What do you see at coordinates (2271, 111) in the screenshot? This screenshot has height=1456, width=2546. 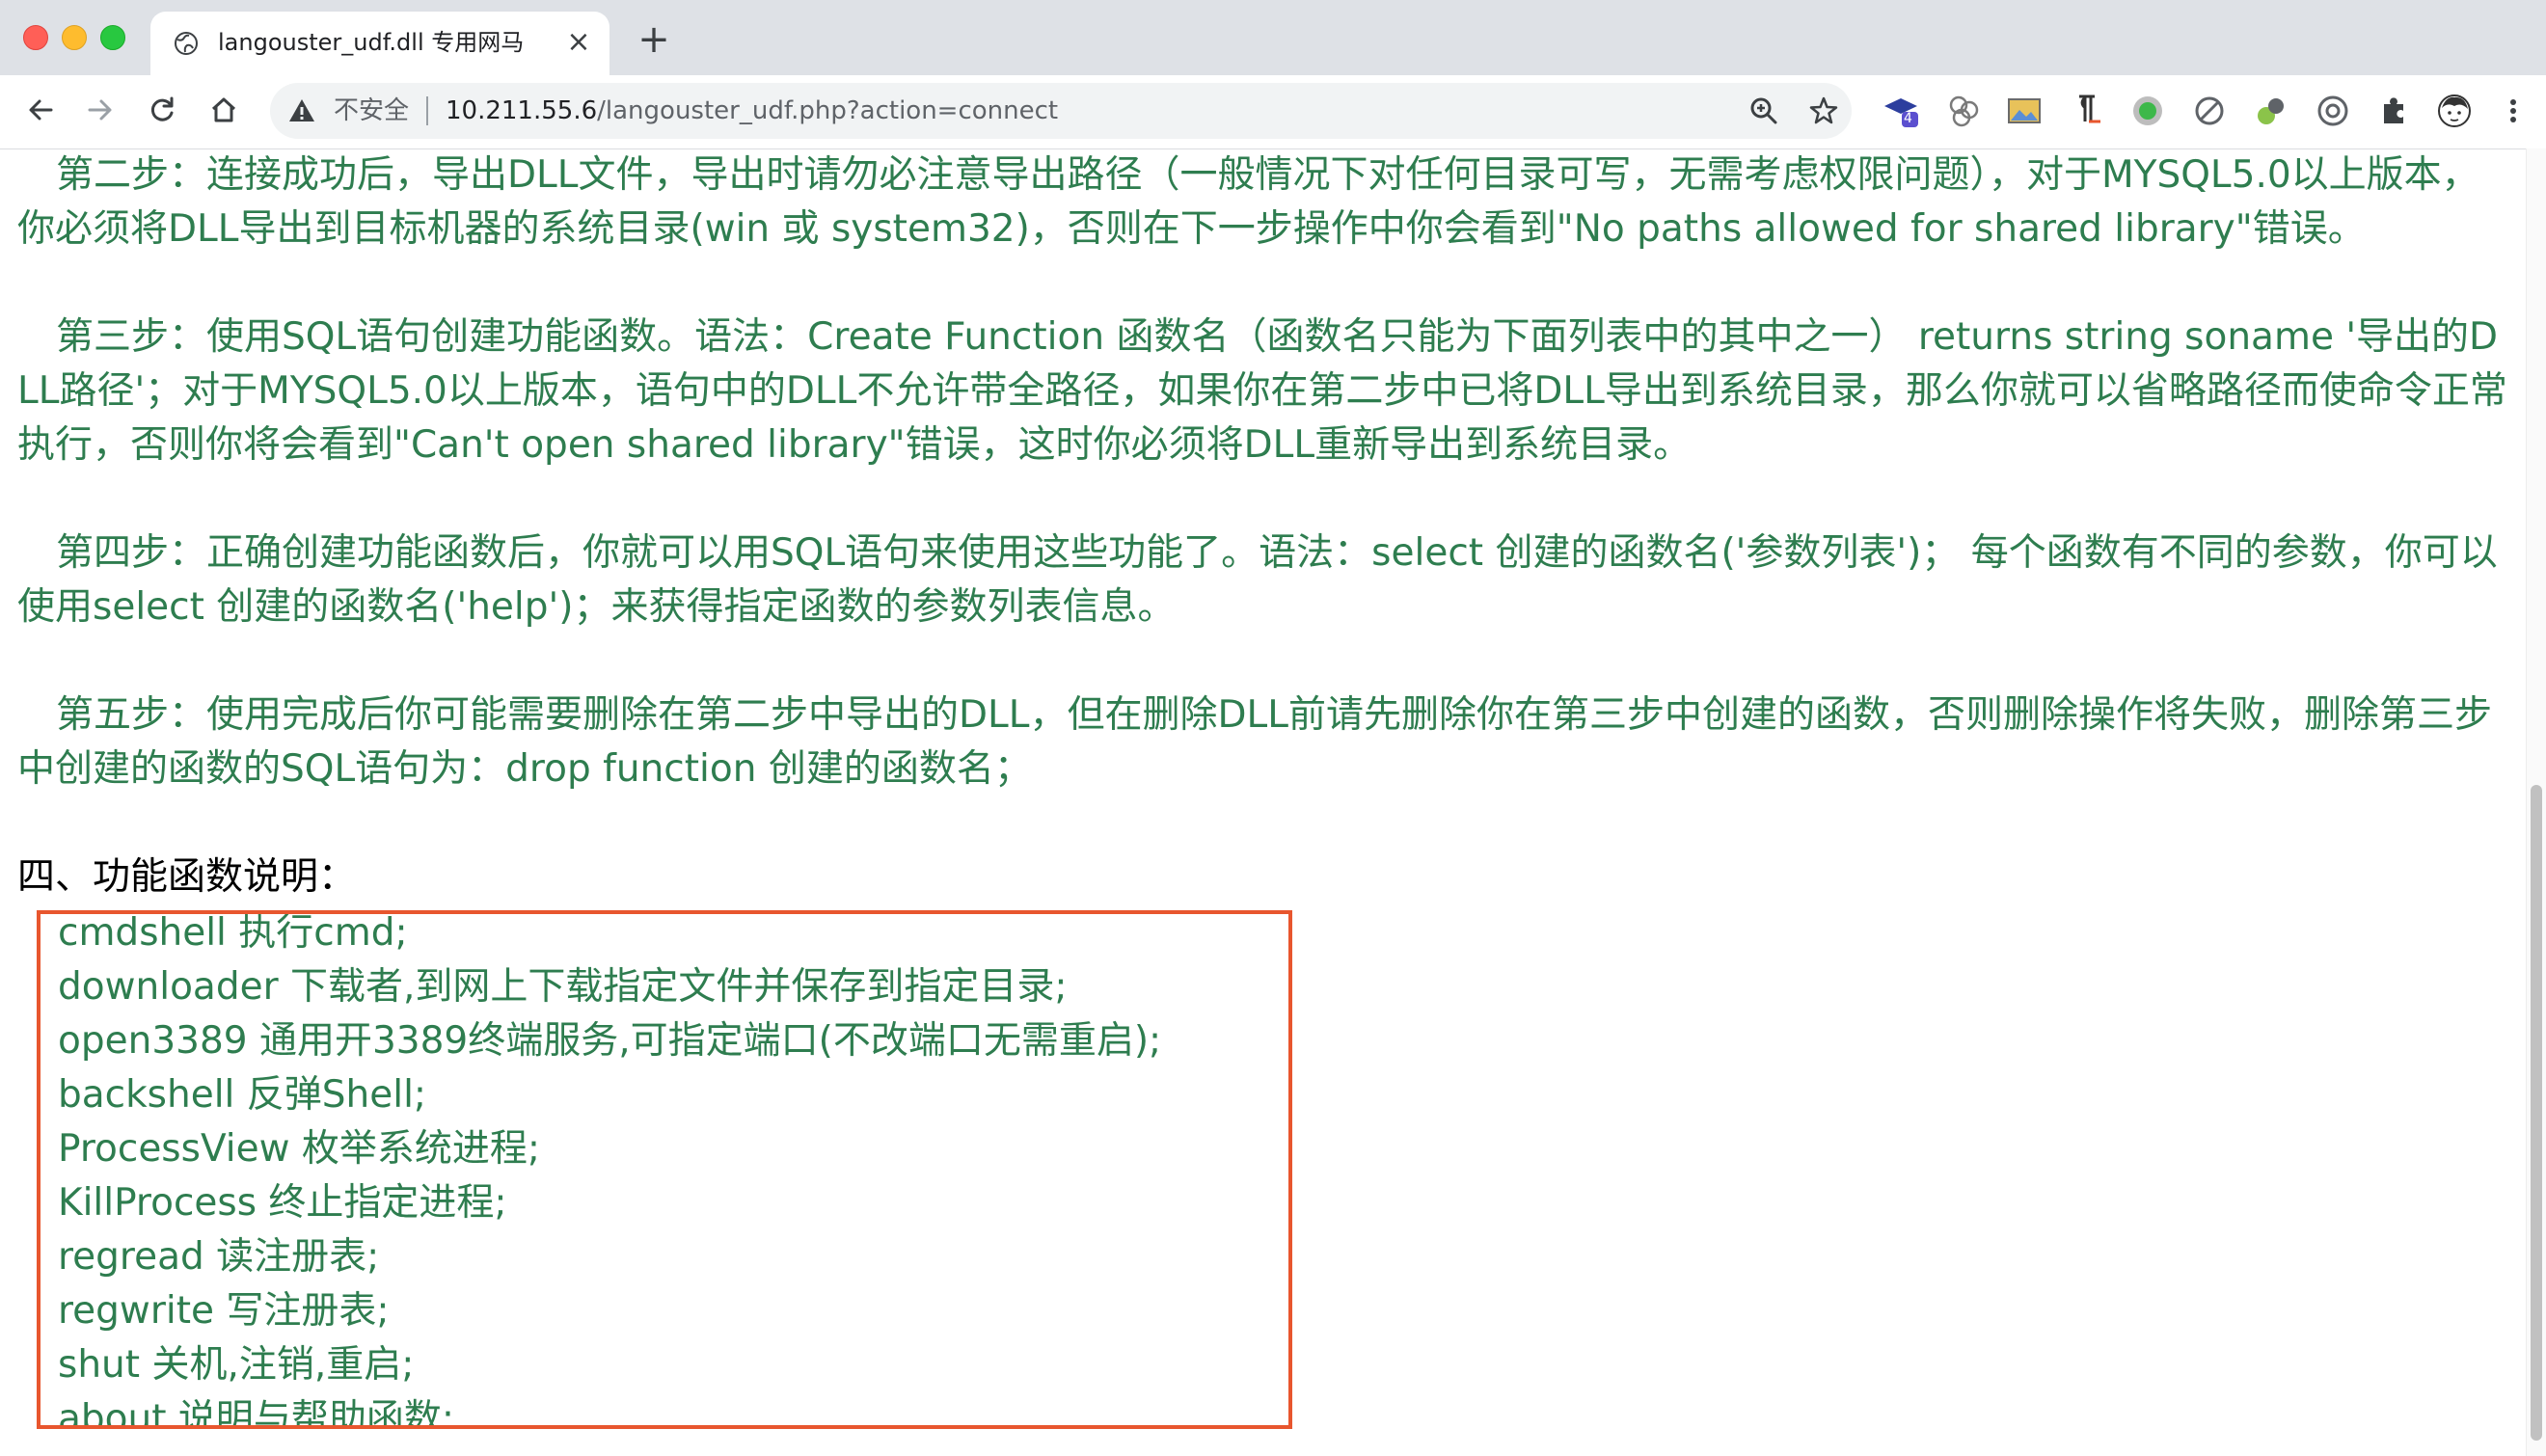 I see `cookie-extension-icon` at bounding box center [2271, 111].